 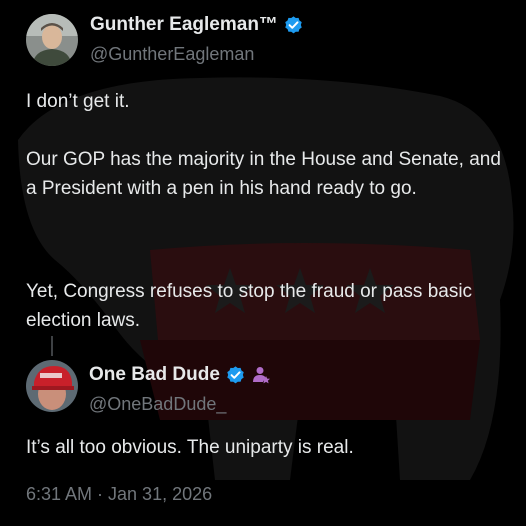 What do you see at coordinates (78, 101) in the screenshot?
I see `tweet-paragraph: I don’t get it.` at bounding box center [78, 101].